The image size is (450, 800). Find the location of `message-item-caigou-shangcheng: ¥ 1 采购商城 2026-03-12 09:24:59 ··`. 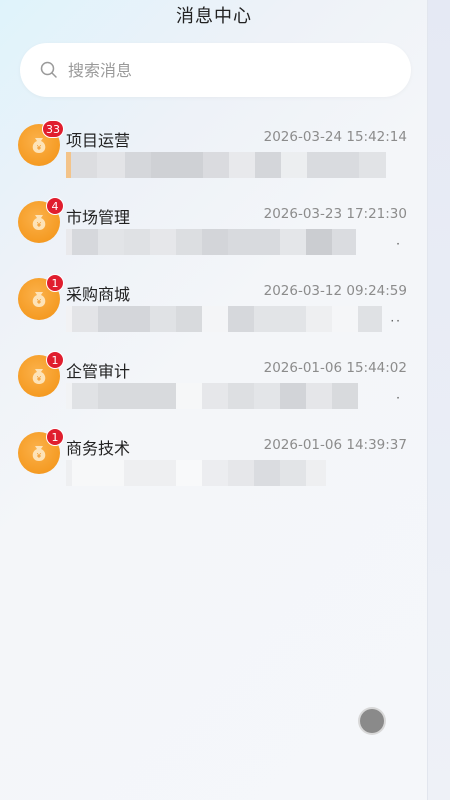

message-item-caigou-shangcheng: ¥ 1 采购商城 2026-03-12 09:24:59 ·· is located at coordinates (214, 312).